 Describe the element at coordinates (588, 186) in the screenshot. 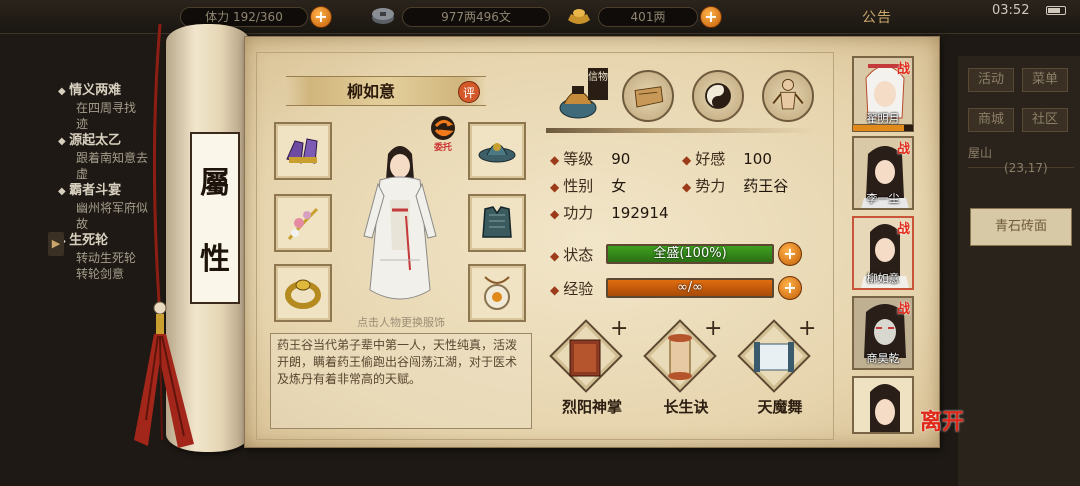

I see `stat-gender: ◆ 性别女` at that location.